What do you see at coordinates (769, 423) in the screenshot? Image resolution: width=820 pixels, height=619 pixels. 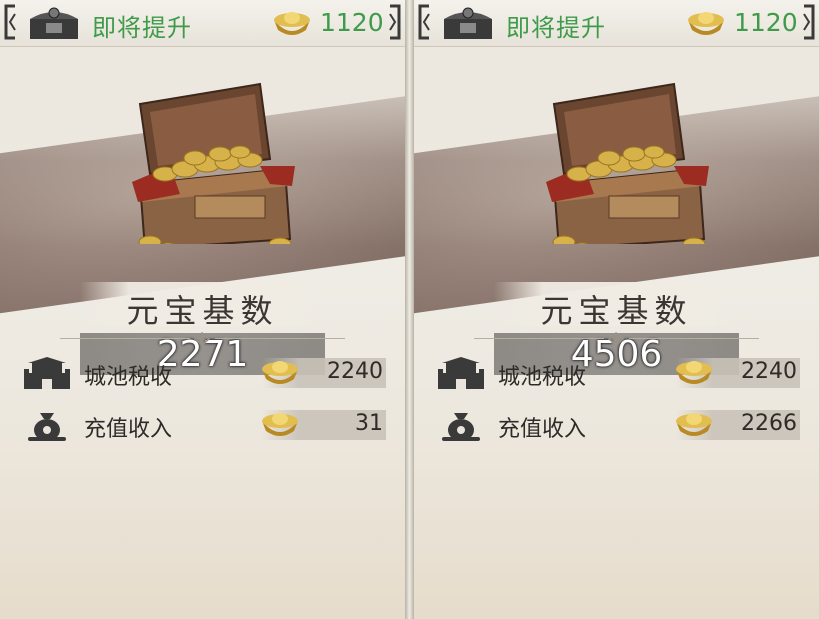 I see `row-value: 2266` at bounding box center [769, 423].